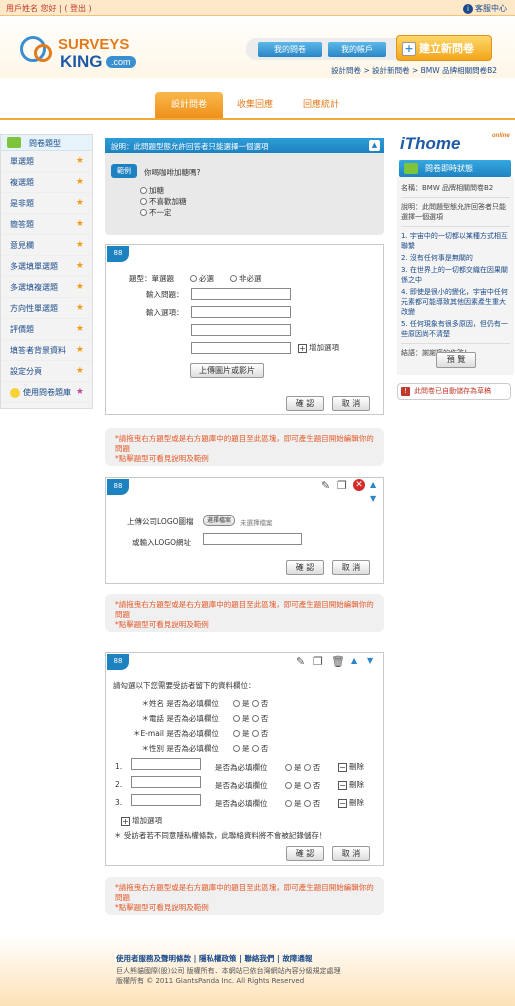 This screenshot has height=1006, width=515. I want to click on logo-url-input, so click(252, 539).